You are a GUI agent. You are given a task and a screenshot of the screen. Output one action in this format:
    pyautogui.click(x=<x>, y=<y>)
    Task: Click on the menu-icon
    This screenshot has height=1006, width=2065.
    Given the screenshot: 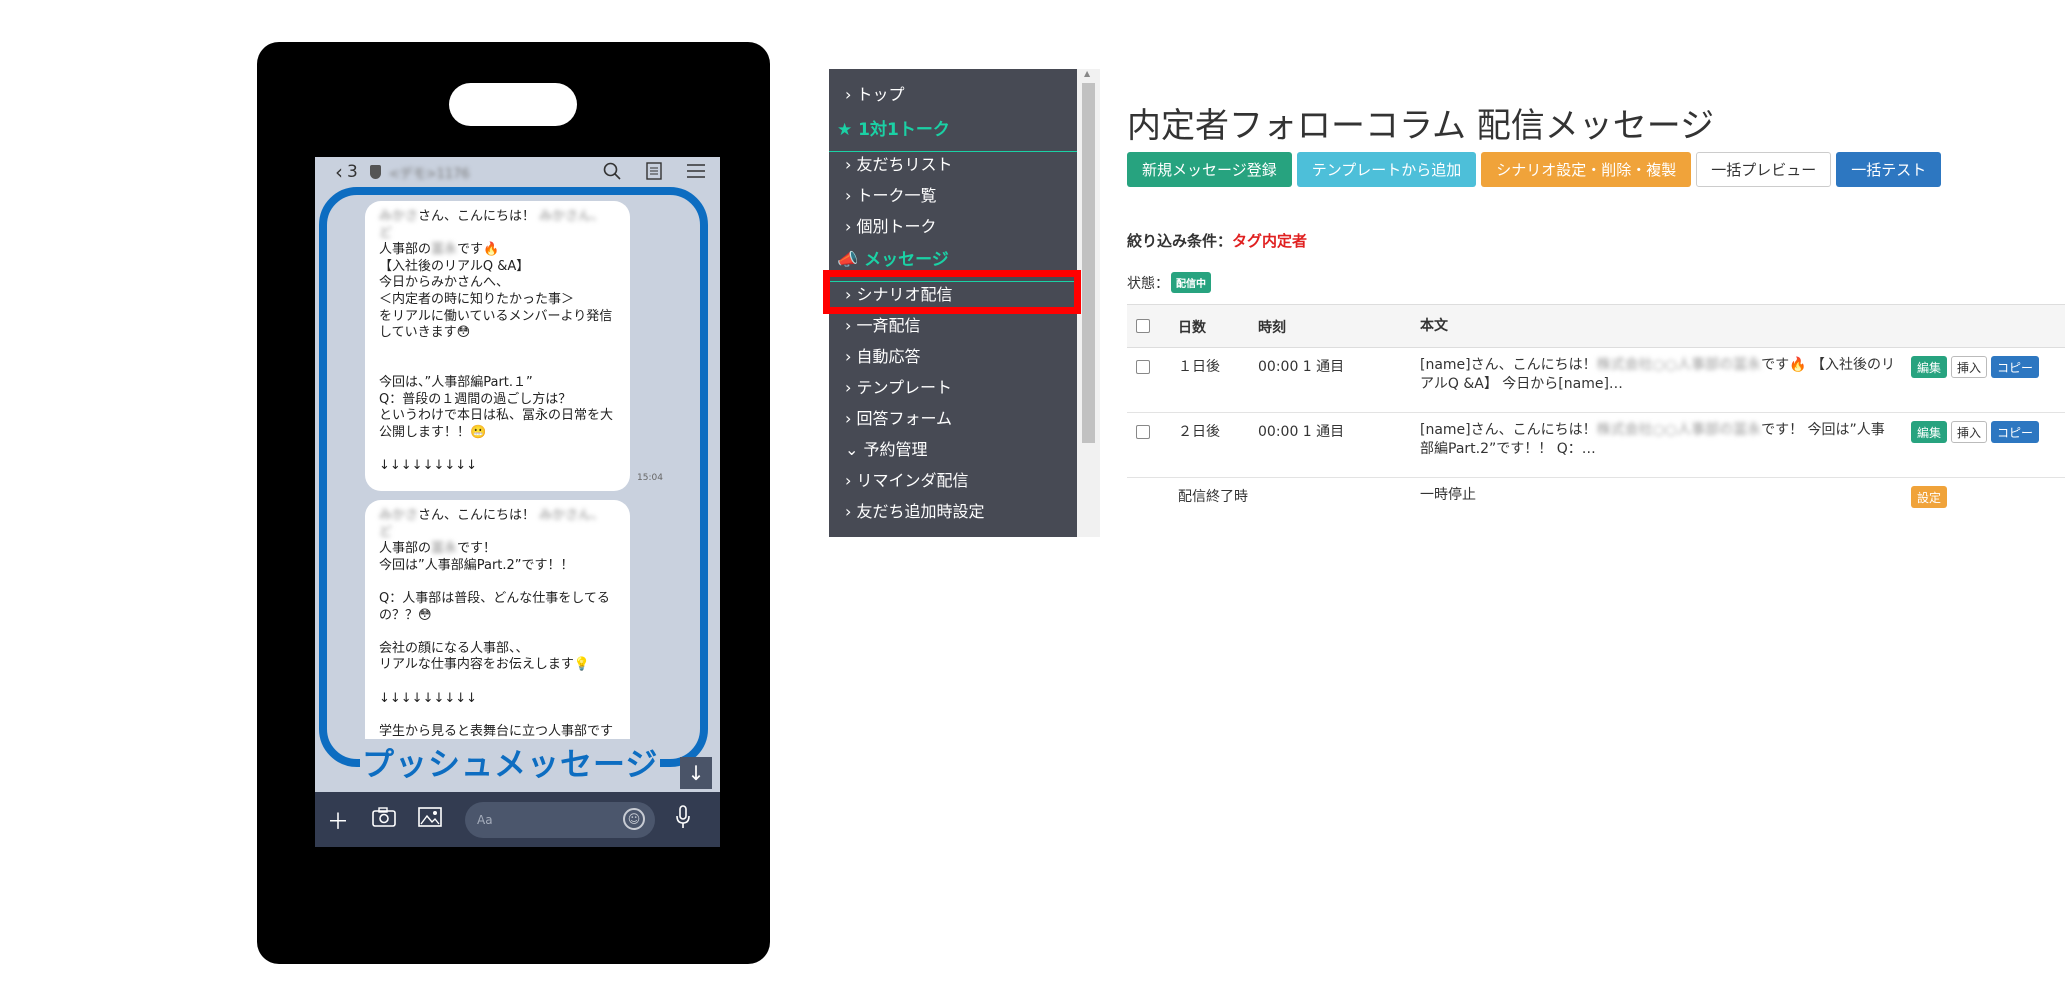 What is the action you would take?
    pyautogui.click(x=696, y=171)
    